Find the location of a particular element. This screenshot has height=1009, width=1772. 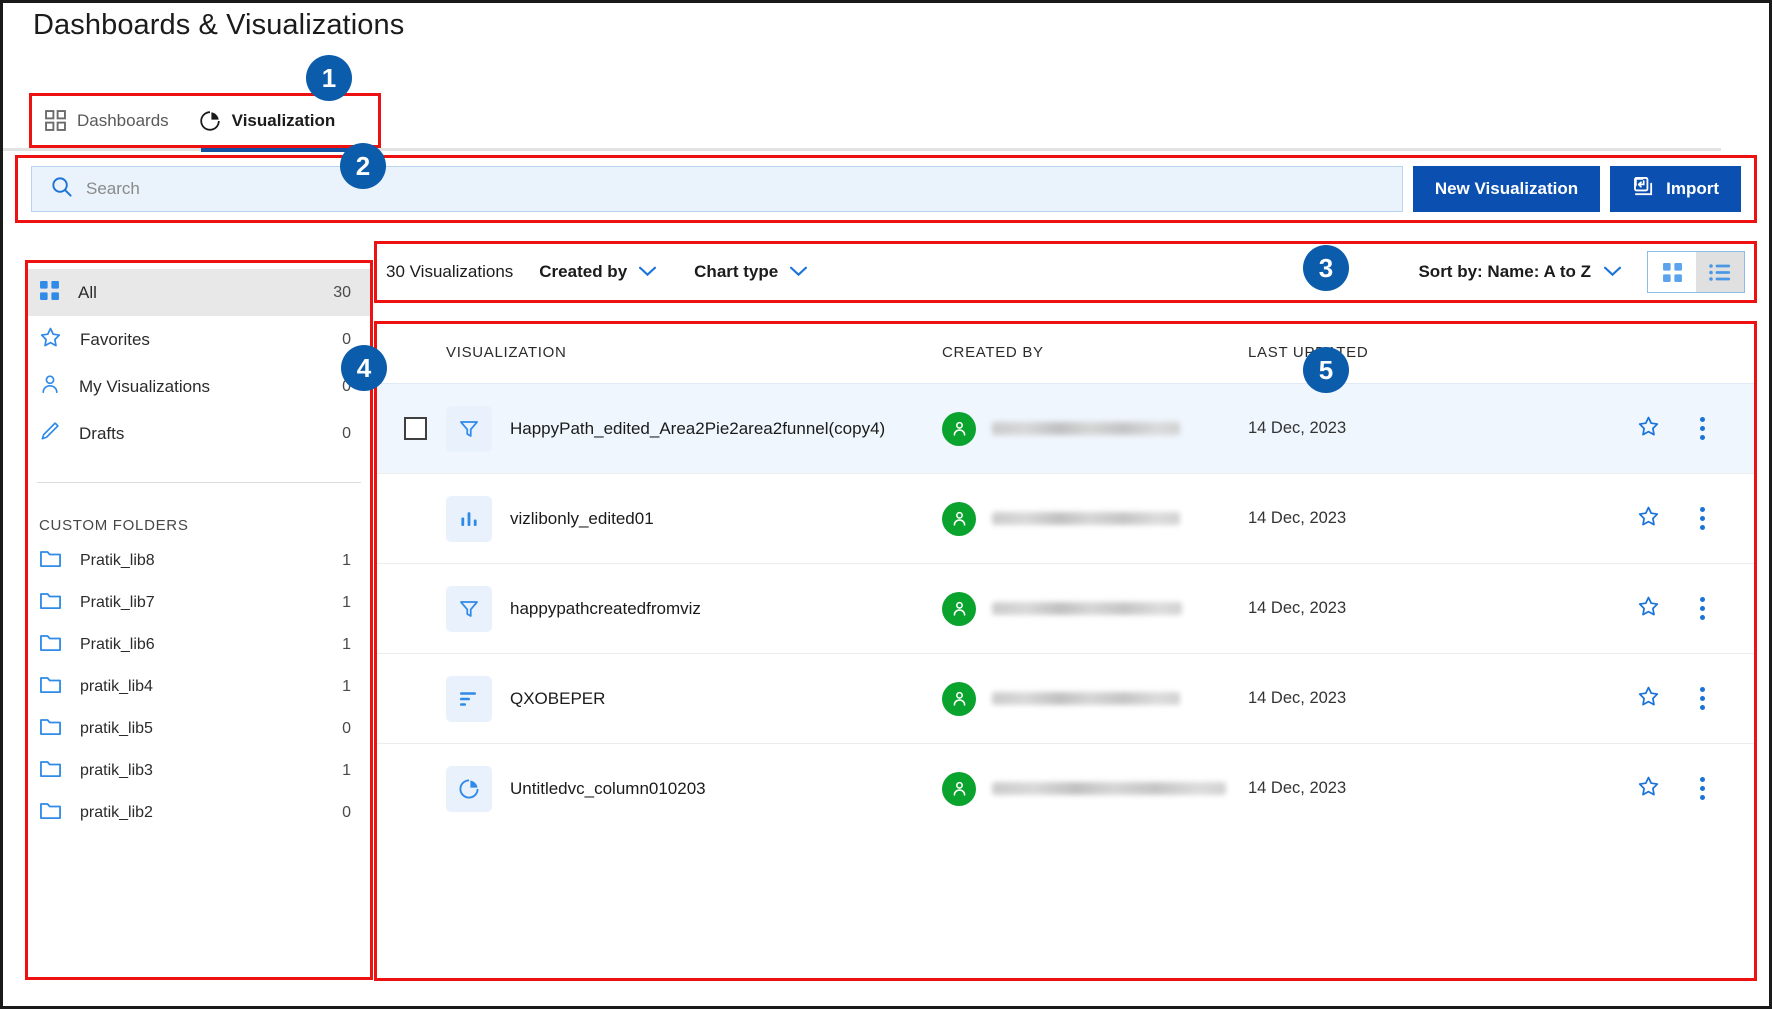

search-input is located at coordinates (735, 189).